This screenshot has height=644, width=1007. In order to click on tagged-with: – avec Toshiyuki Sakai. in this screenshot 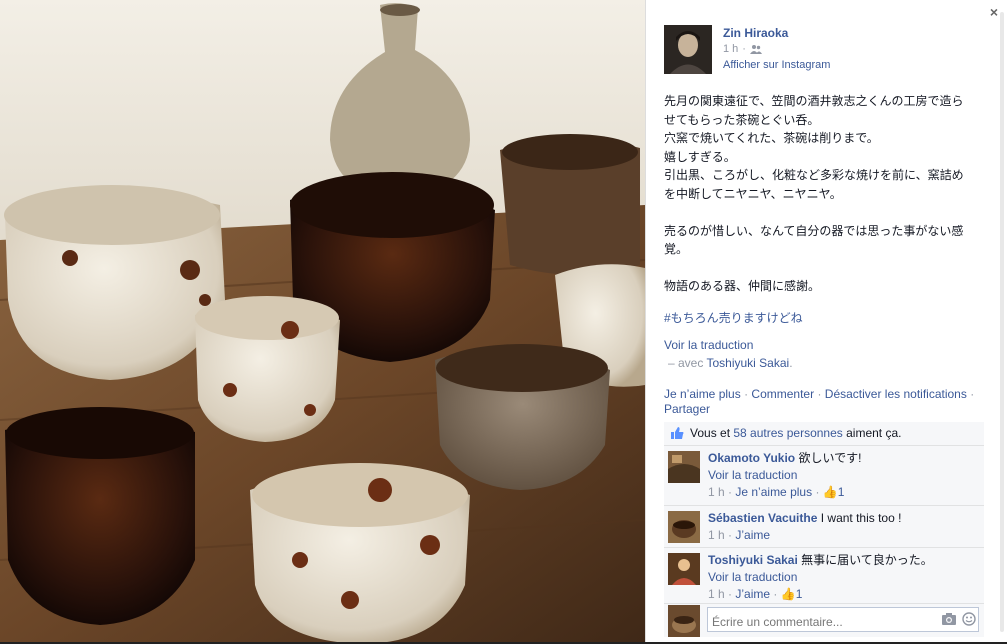, I will do `click(730, 363)`.